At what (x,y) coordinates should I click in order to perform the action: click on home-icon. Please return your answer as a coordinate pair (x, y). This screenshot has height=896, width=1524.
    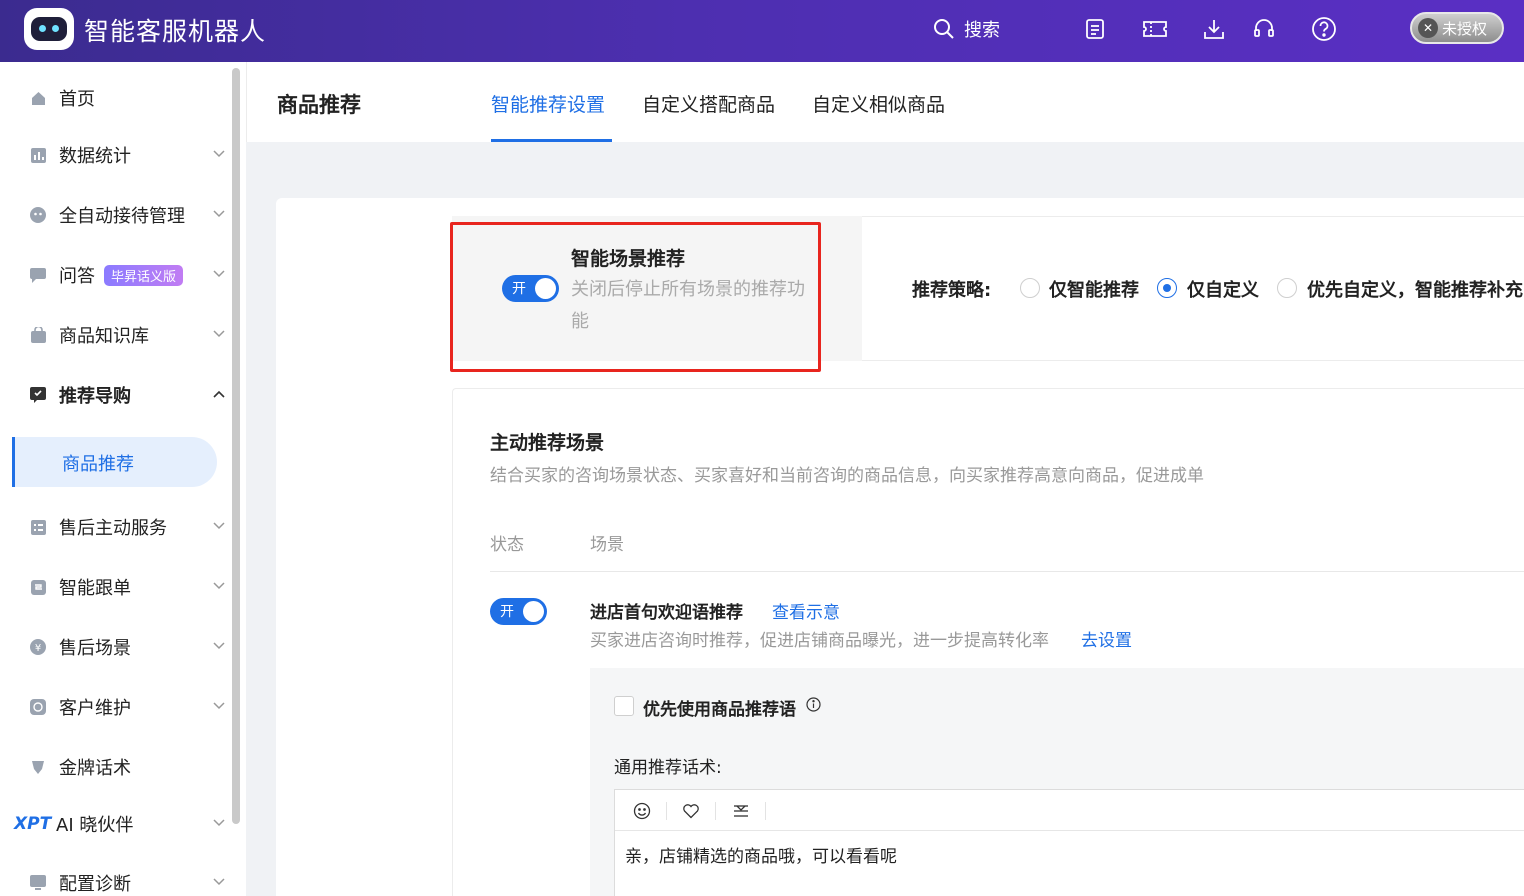
    Looking at the image, I should click on (38, 98).